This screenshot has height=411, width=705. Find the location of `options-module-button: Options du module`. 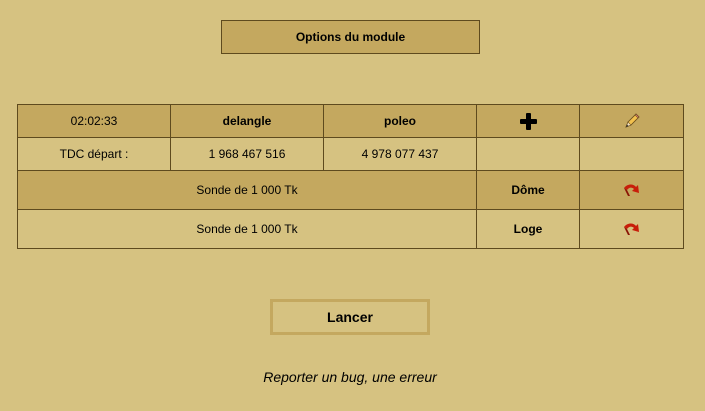

options-module-button: Options du module is located at coordinates (350, 37).